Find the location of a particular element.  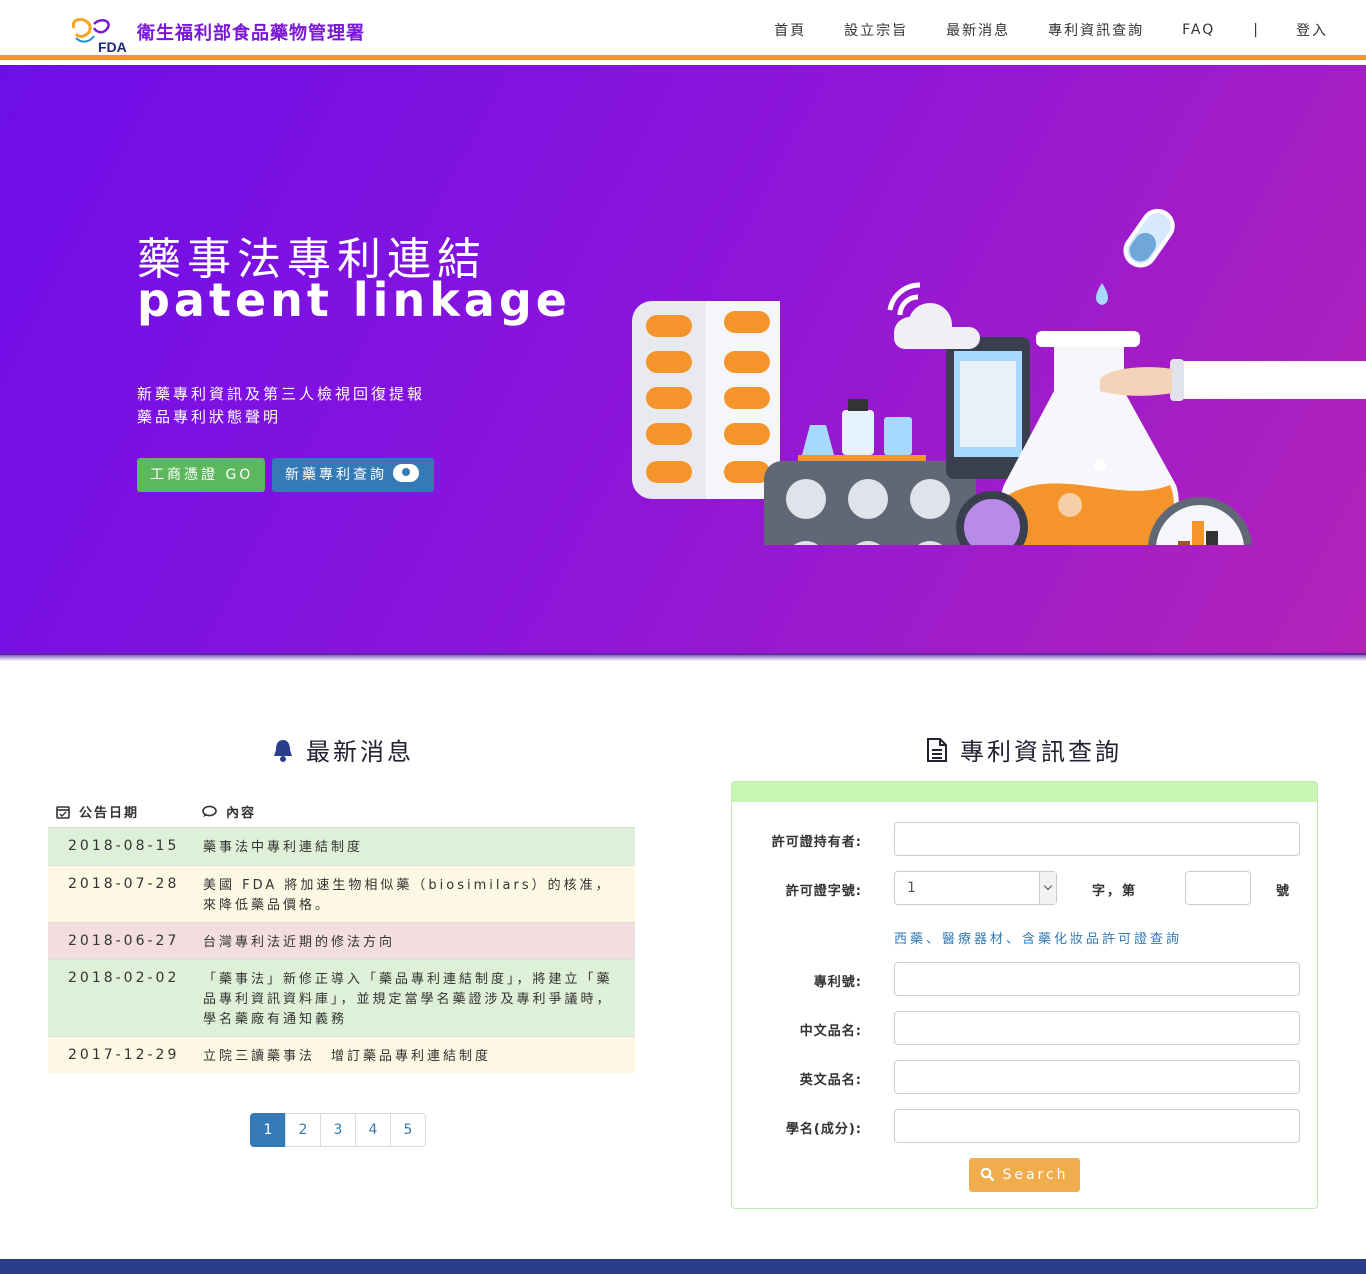

news-row: 2017-12-29 立院三讀藥事法 增訂藥品專利連結制度 is located at coordinates (341, 1054).